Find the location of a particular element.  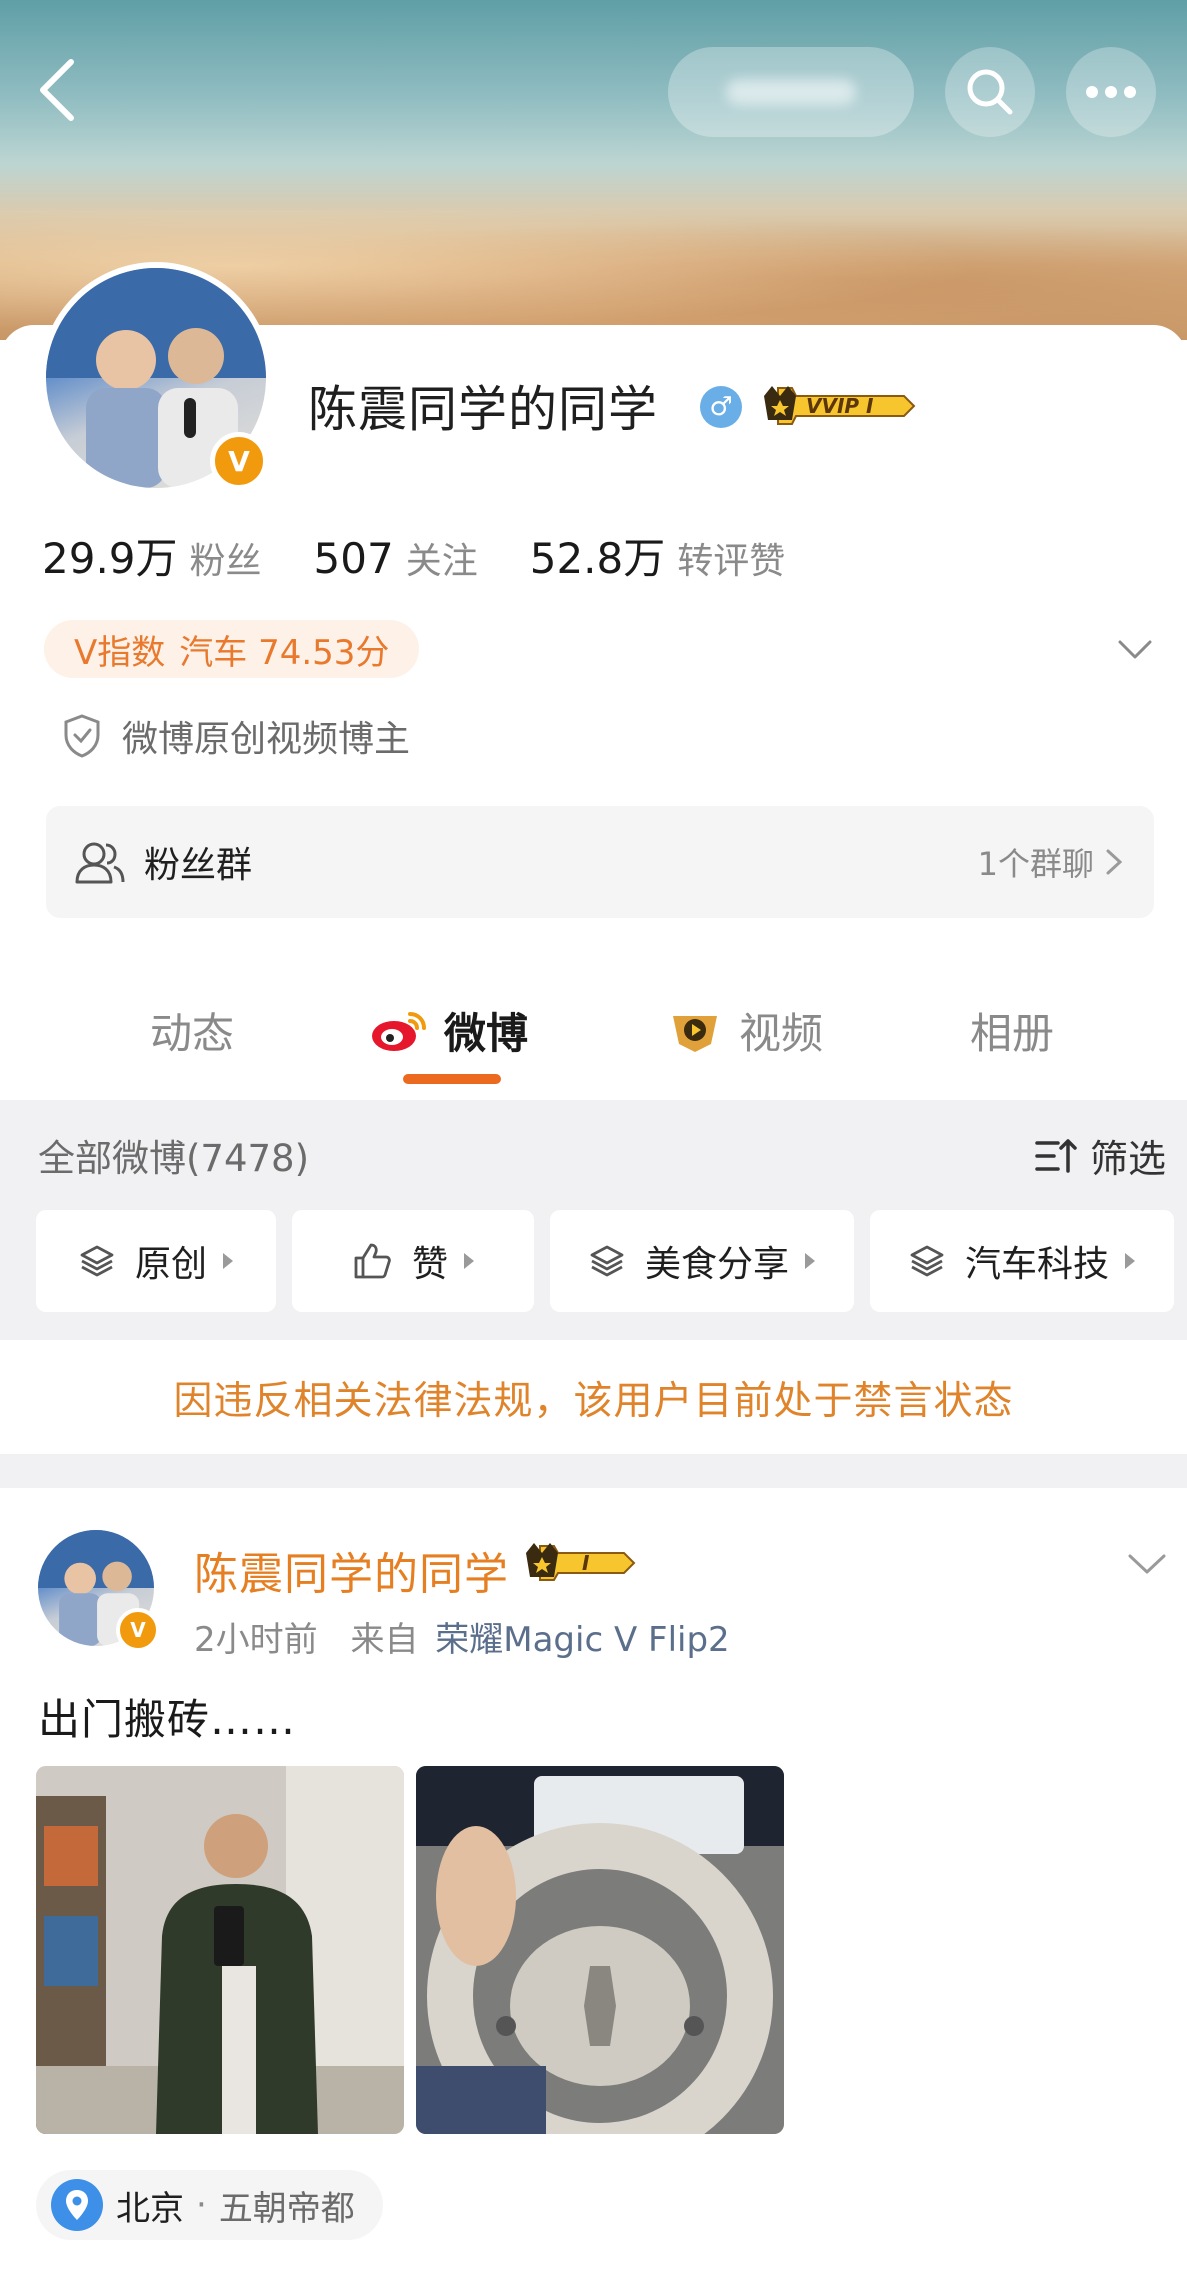

post-photo-steering-wheel is located at coordinates (600, 1950).